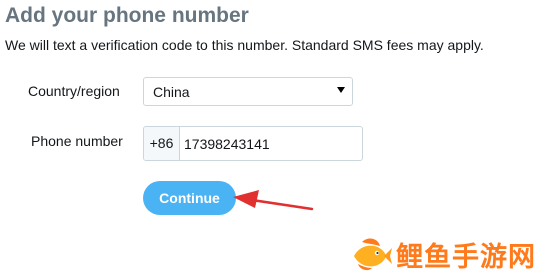  Describe the element at coordinates (171, 92) in the screenshot. I see `country-select-value: China` at that location.